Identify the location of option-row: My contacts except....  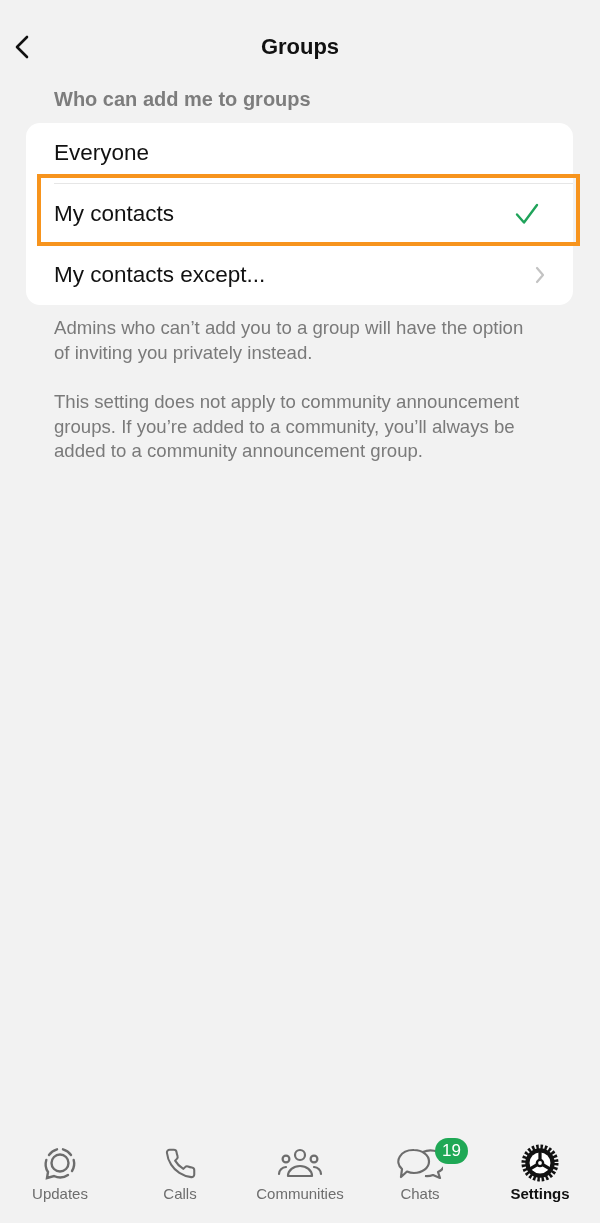
(299, 275).